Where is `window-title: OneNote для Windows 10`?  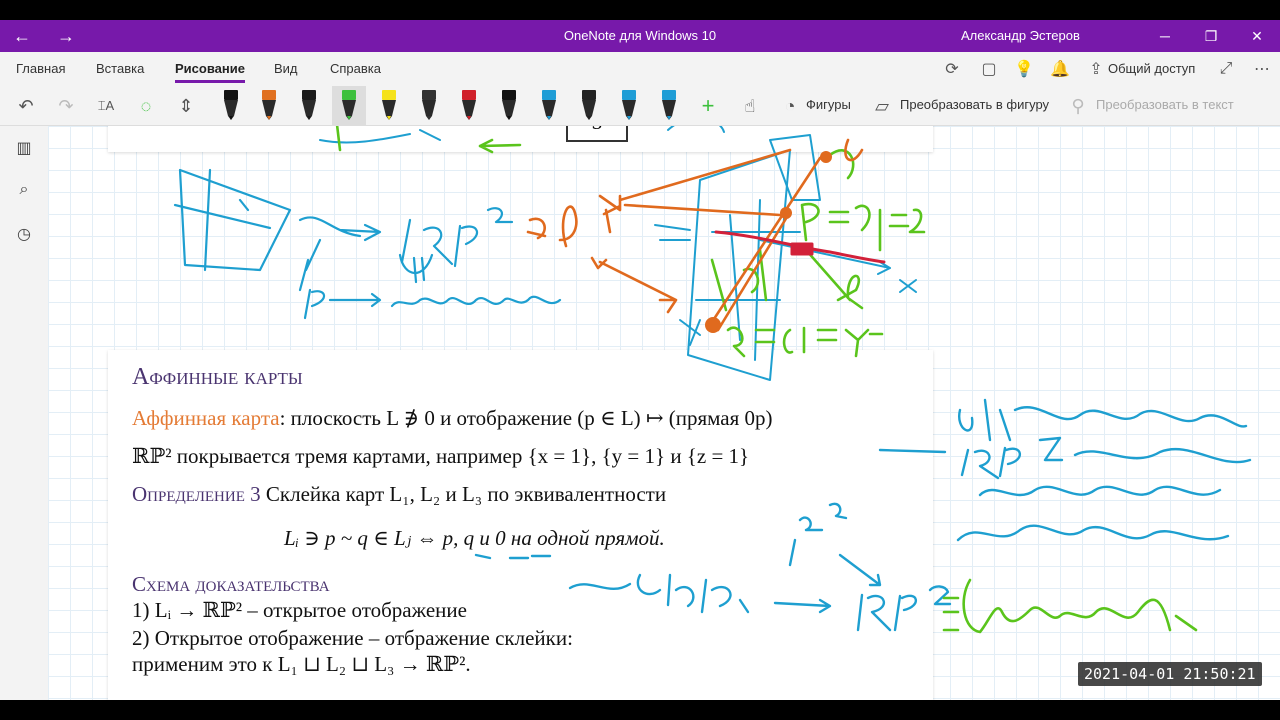 window-title: OneNote для Windows 10 is located at coordinates (640, 35).